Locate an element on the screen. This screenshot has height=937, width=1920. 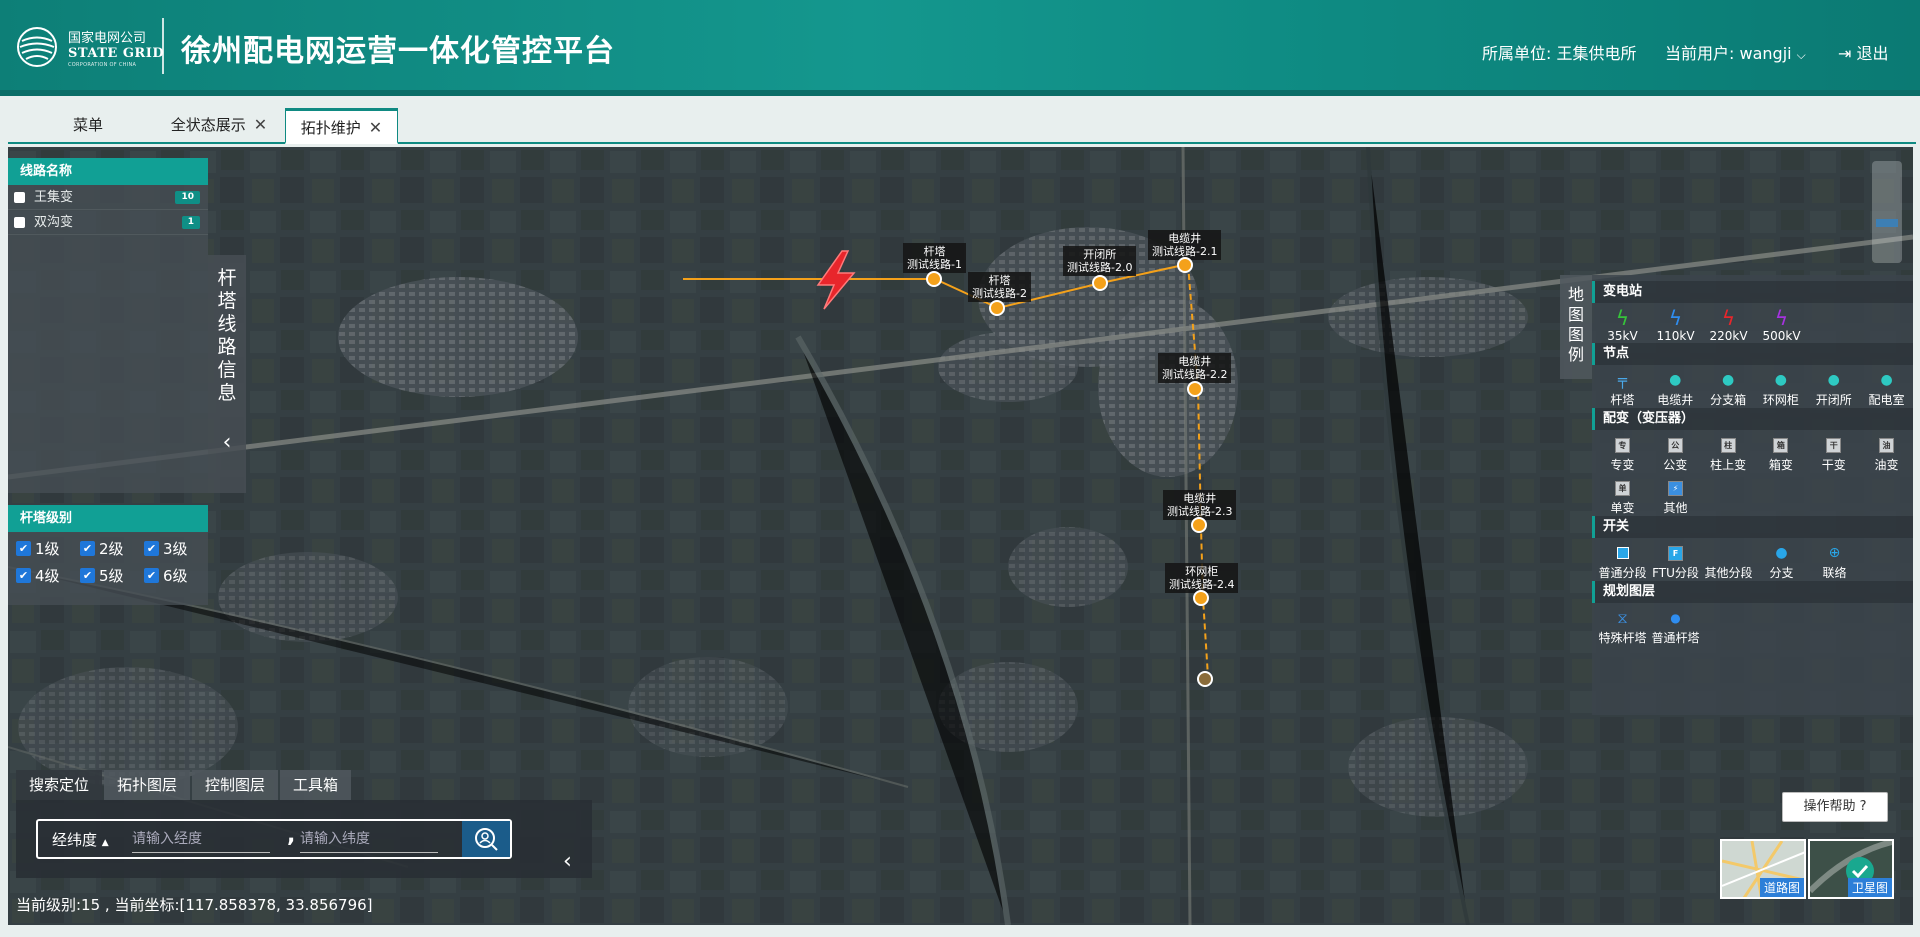
public-transformer-icon: 公 is located at coordinates (1675, 445).